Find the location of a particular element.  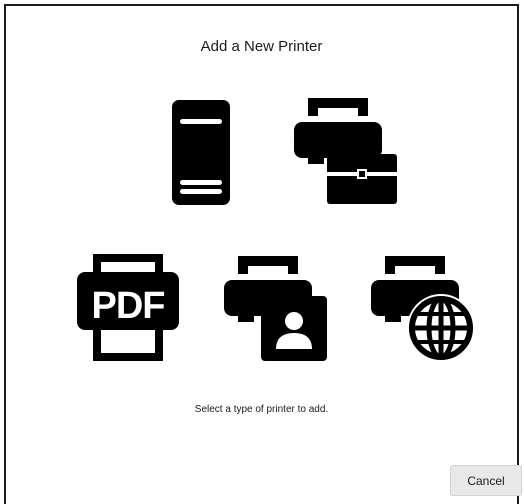

server-icon is located at coordinates (201, 152).